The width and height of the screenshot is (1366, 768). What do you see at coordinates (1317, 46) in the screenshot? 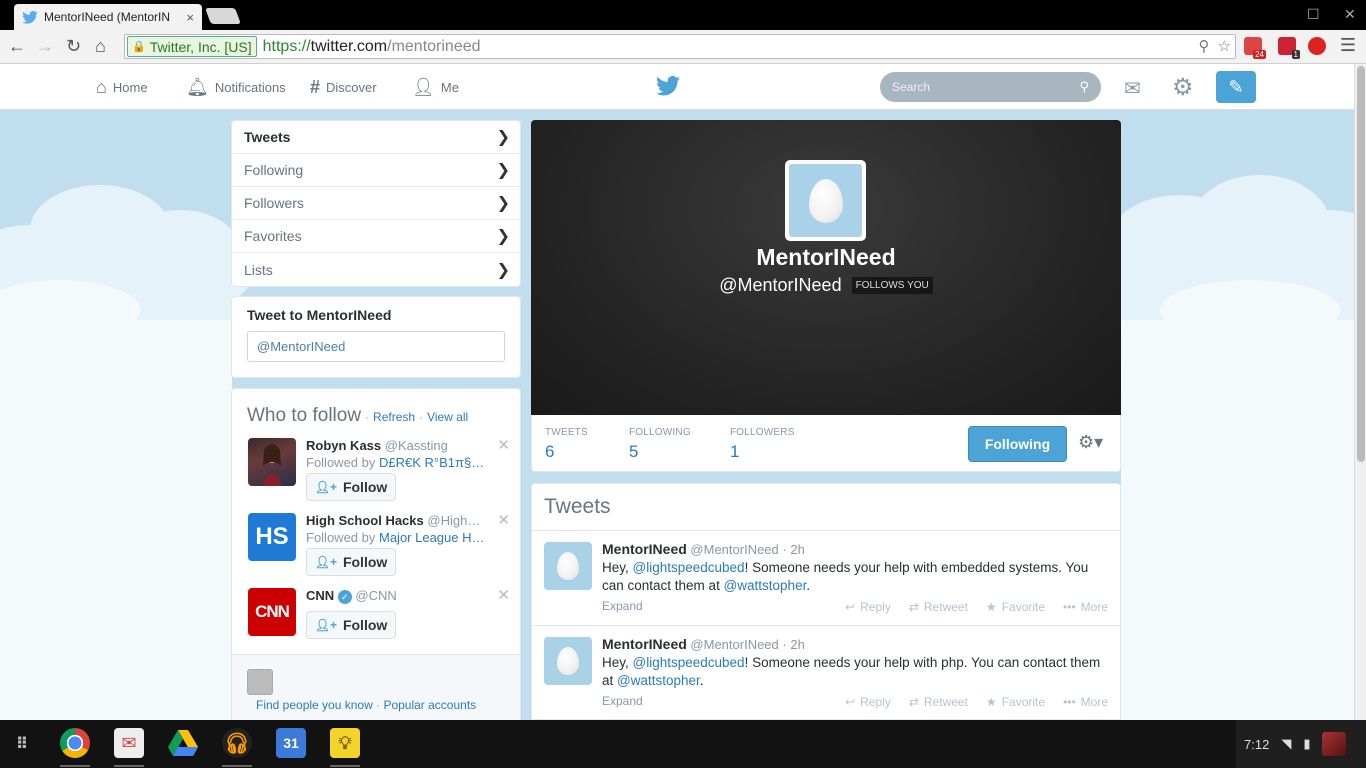
I see `adblock-extension-icon` at bounding box center [1317, 46].